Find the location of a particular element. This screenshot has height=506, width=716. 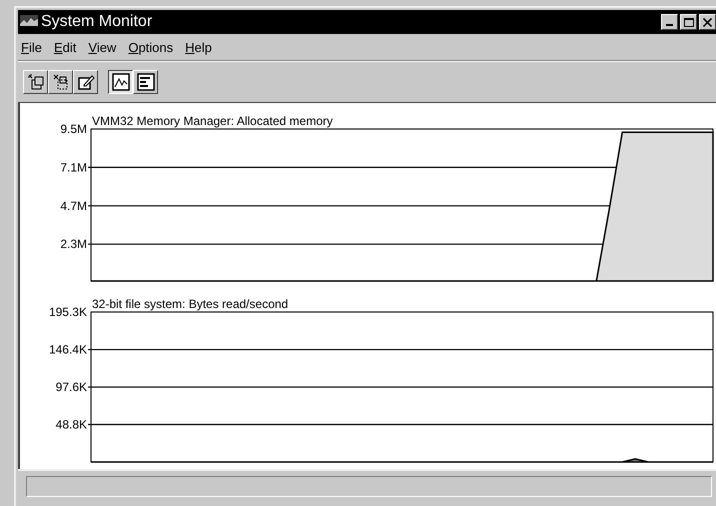

menu-item: File is located at coordinates (31, 47).